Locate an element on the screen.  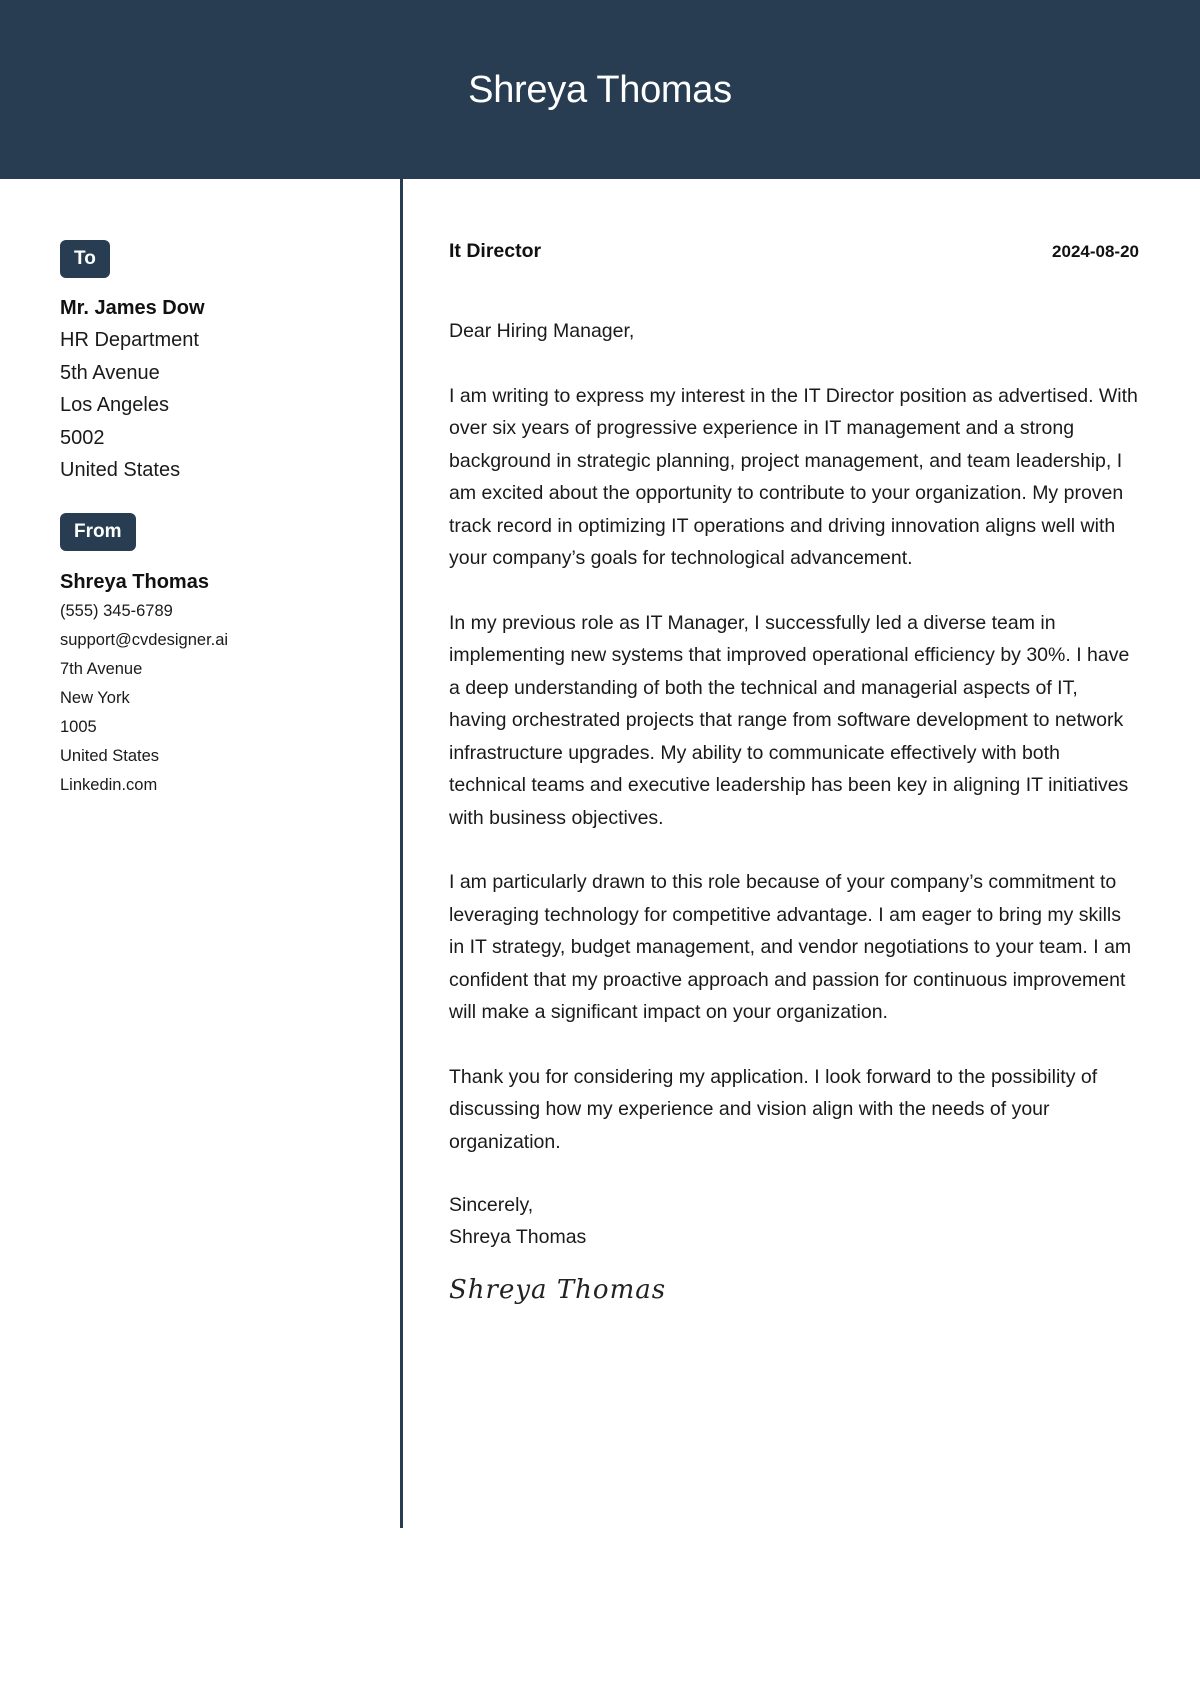
column-divider is located at coordinates (401, 853).